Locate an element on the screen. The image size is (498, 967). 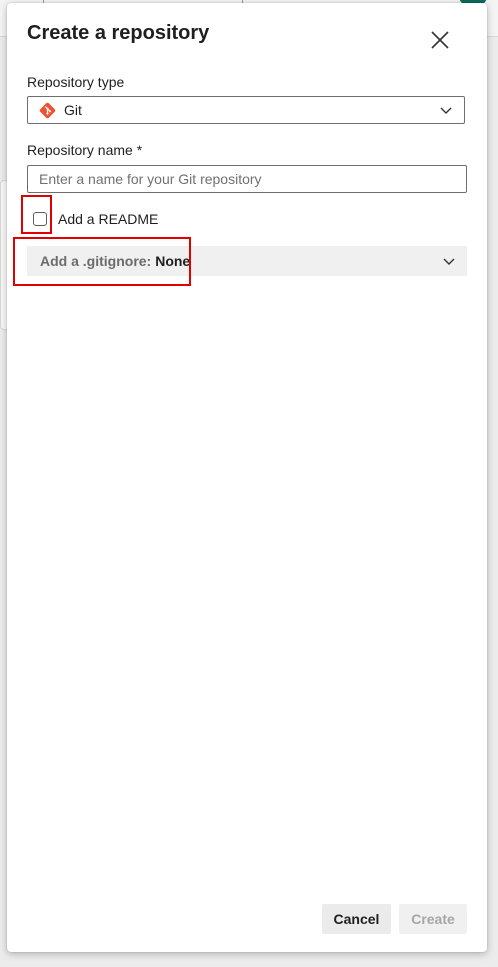
close-icon is located at coordinates (440, 40).